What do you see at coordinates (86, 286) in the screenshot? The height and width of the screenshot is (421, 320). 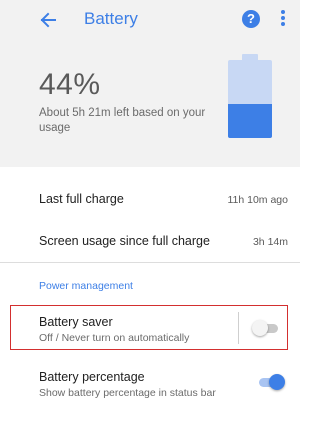 I see `power-management-header: Power management` at bounding box center [86, 286].